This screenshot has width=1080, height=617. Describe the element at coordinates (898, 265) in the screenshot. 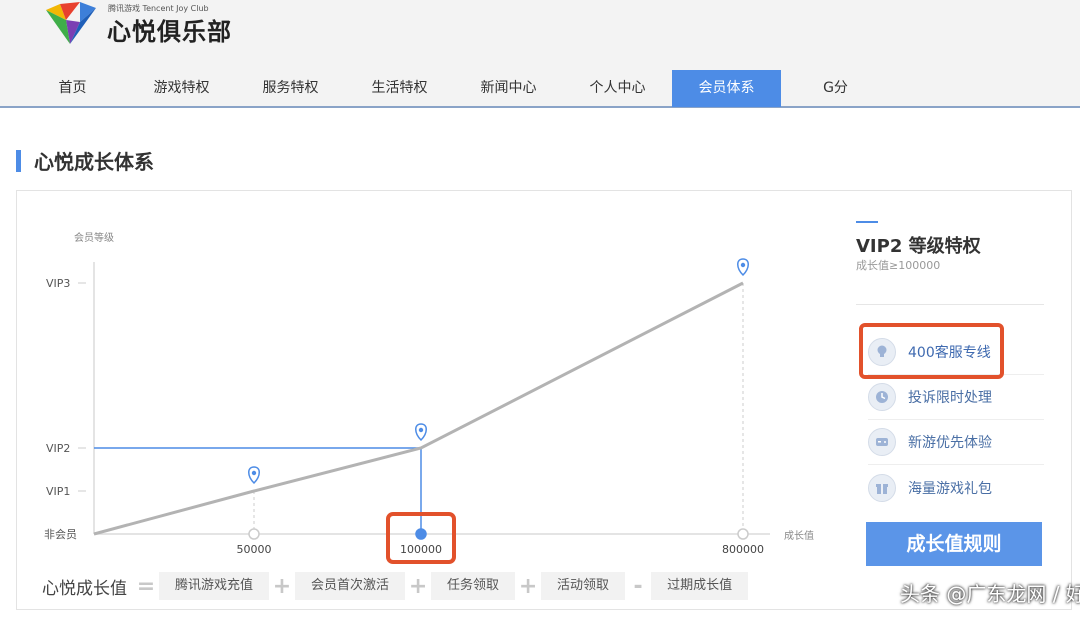

I see `vip-threshold: 成长值≥100000` at that location.